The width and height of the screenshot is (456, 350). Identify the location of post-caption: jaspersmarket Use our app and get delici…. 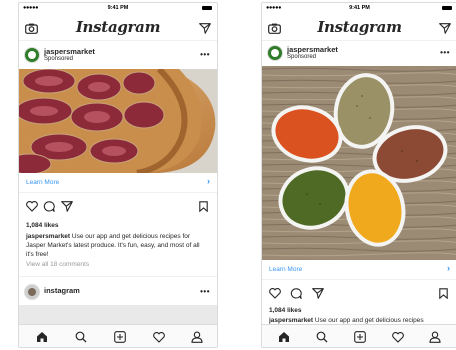
(117, 245).